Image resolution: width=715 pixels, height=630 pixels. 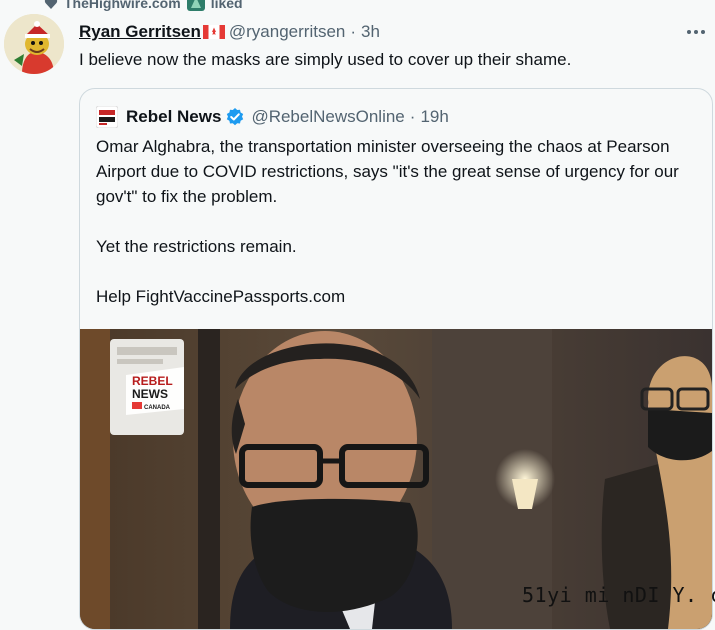 I want to click on heart-icon, so click(x=51, y=4).